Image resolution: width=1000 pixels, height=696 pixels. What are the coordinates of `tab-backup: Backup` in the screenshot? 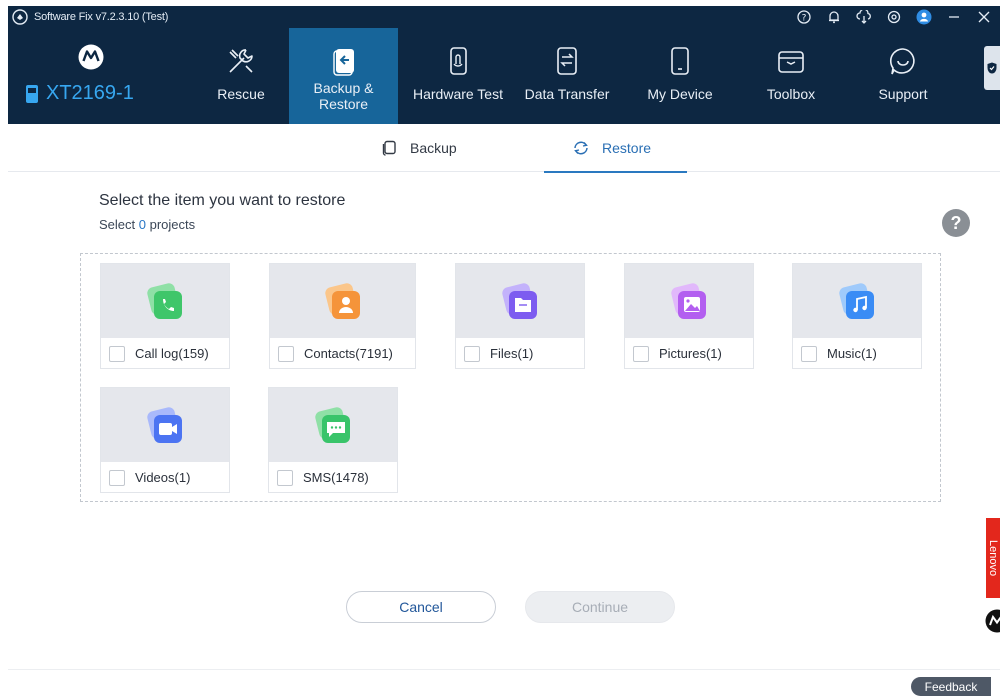 It's located at (432, 148).